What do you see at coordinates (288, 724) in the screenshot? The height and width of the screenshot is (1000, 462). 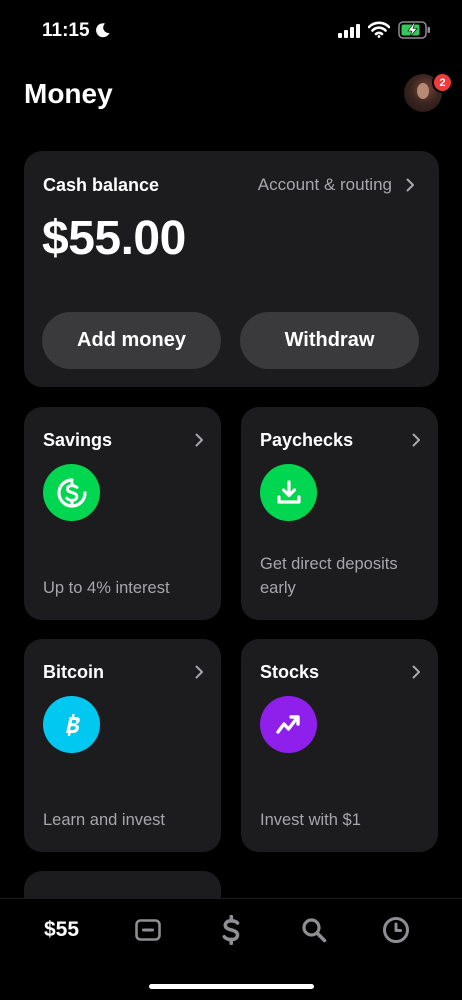 I see `stocks-trend-icon` at bounding box center [288, 724].